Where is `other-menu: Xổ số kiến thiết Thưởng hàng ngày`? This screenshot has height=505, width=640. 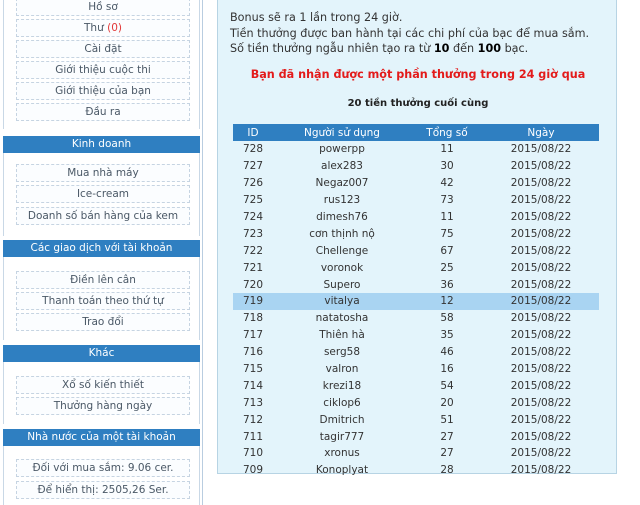 other-menu: Xổ số kiến thiết Thưởng hàng ngày is located at coordinates (101, 393).